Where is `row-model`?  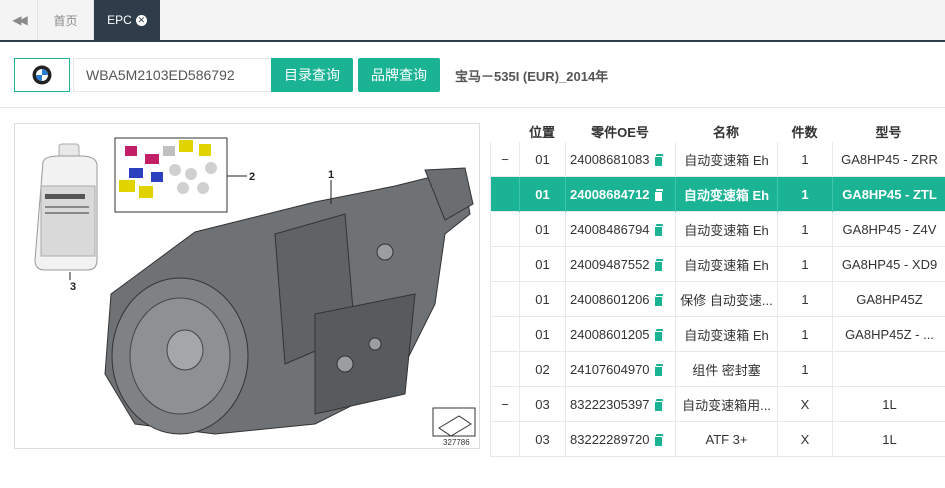 row-model is located at coordinates (889, 369).